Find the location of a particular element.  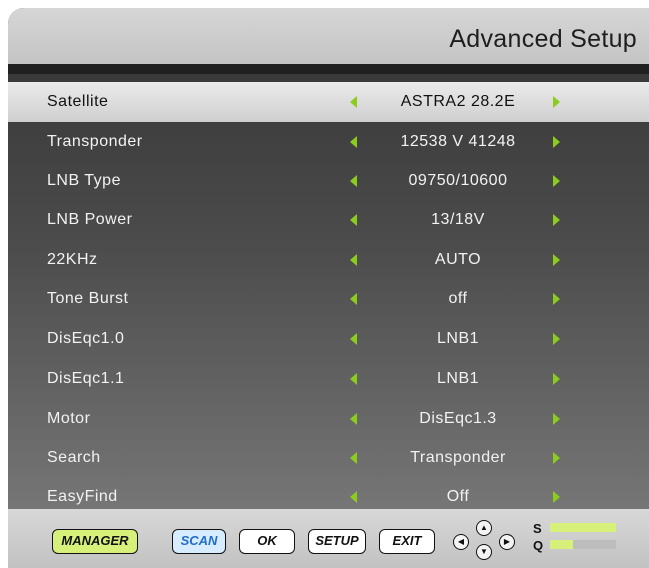

setting-value: 13/18V is located at coordinates (458, 220).